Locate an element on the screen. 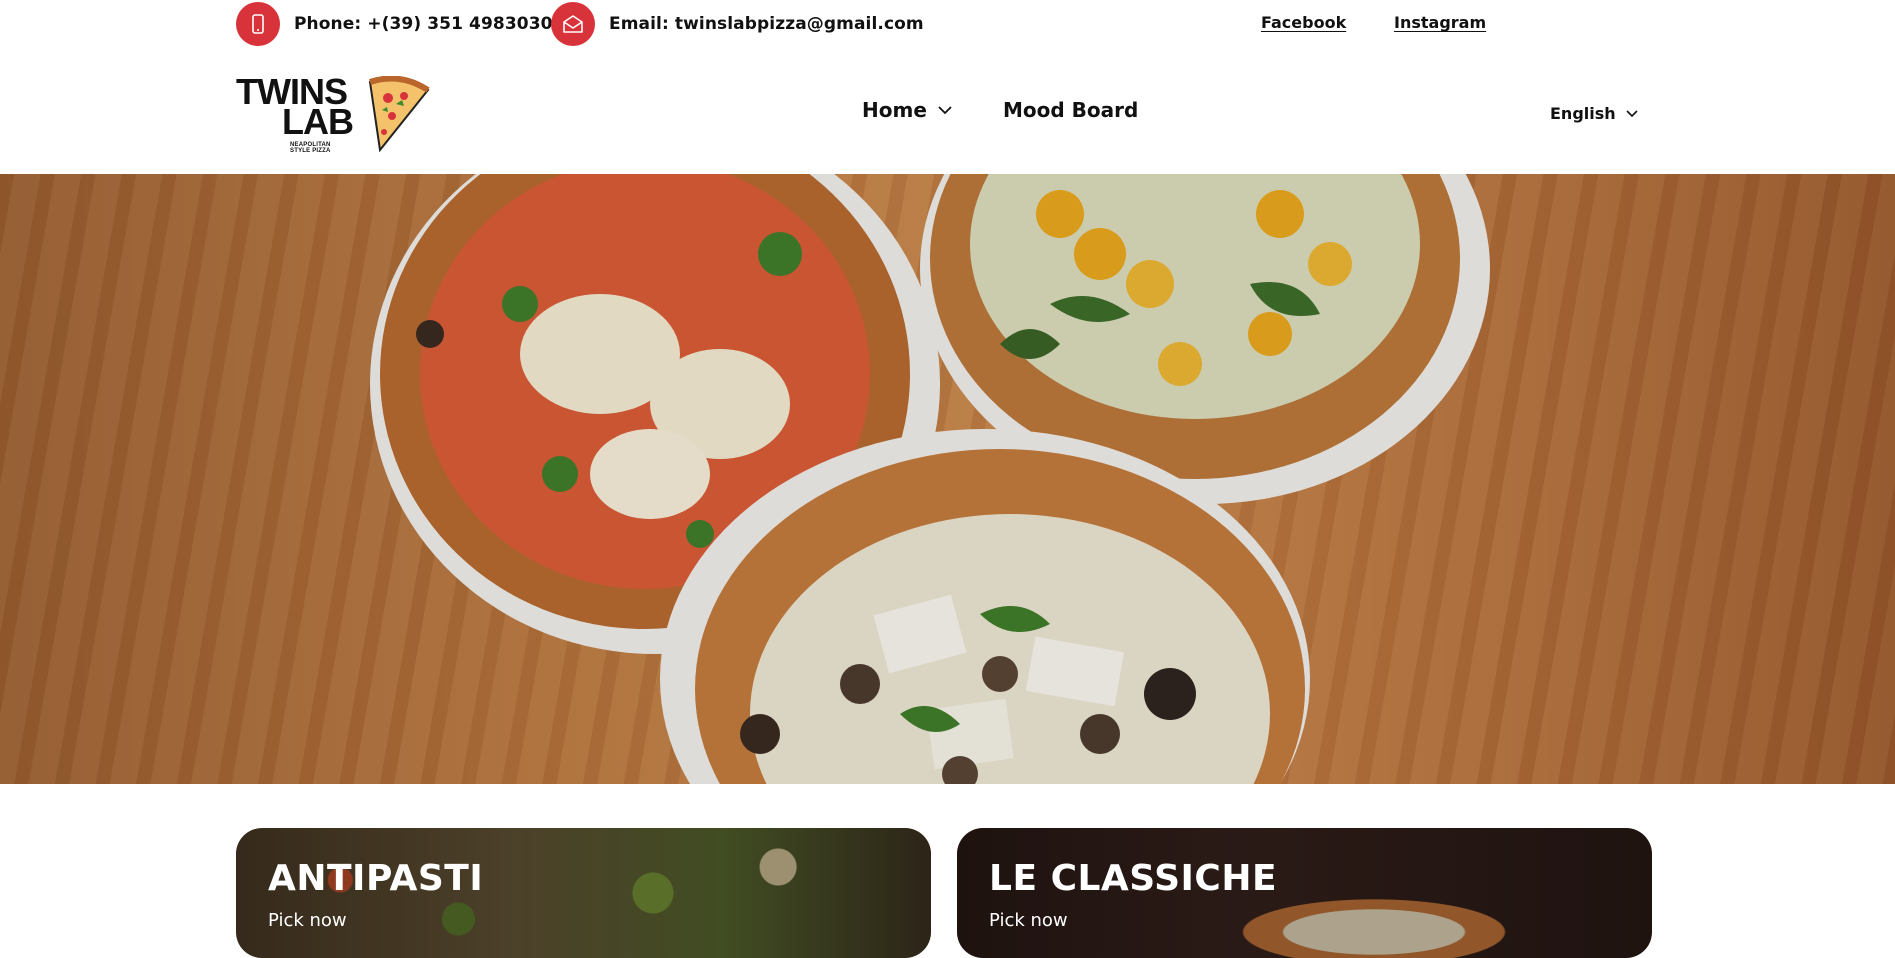  nav-home-label: Home is located at coordinates (894, 110).